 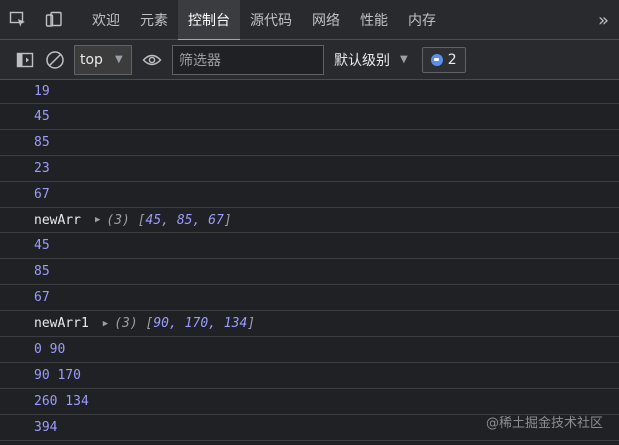 What do you see at coordinates (91, 59) in the screenshot?
I see `context-value: top` at bounding box center [91, 59].